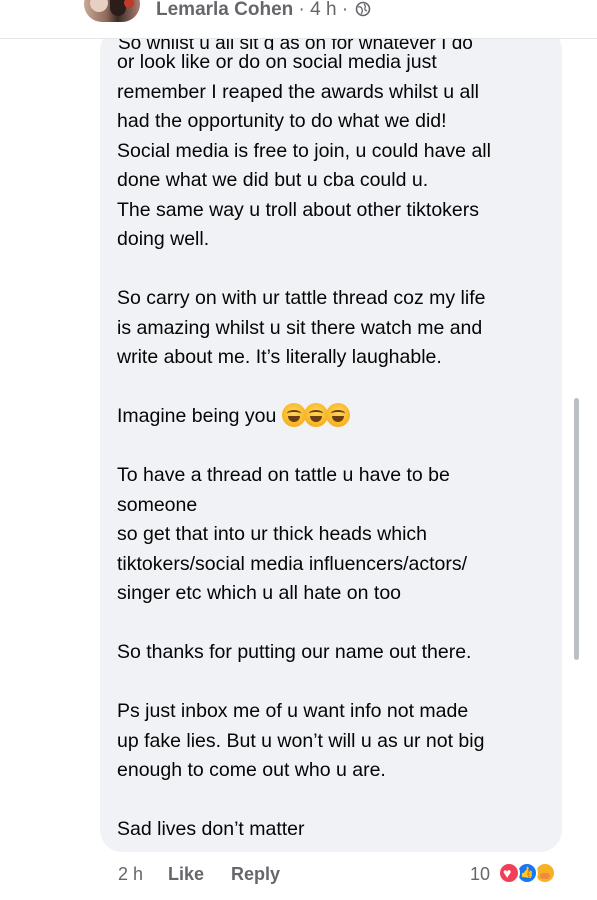 This screenshot has width=597, height=900. I want to click on post-meta: · 4 h ·, so click(323, 10).